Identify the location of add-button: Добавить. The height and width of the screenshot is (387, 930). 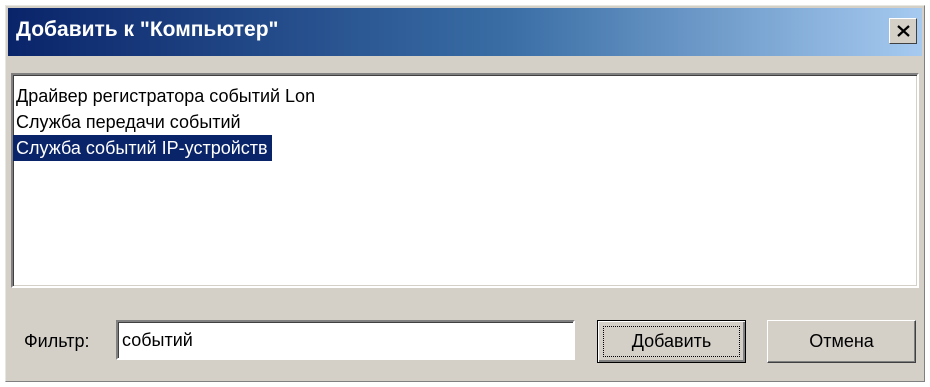
(671, 341).